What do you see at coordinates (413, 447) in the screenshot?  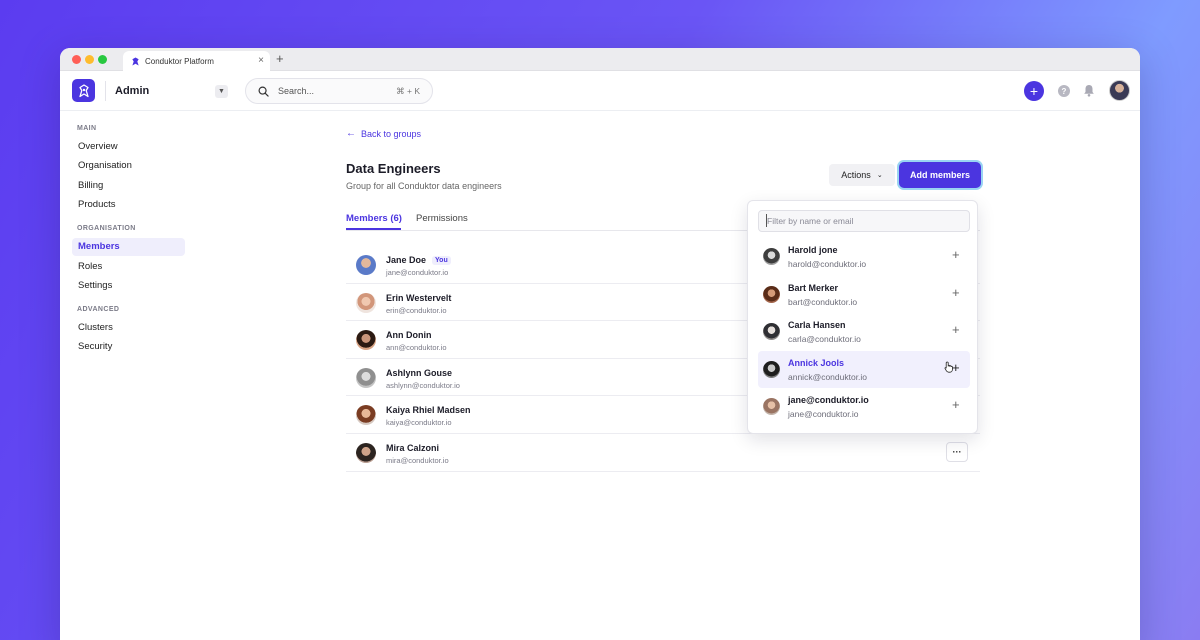 I see `member-name: Mira Calzoni` at bounding box center [413, 447].